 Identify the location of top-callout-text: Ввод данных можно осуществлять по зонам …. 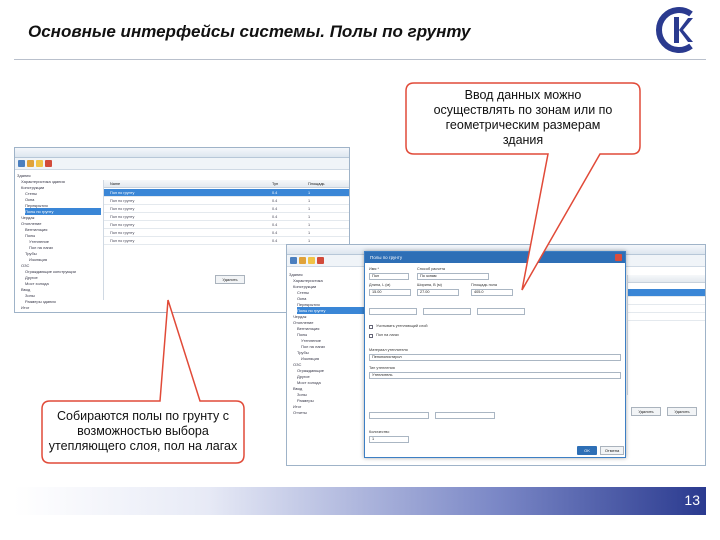
(523, 117).